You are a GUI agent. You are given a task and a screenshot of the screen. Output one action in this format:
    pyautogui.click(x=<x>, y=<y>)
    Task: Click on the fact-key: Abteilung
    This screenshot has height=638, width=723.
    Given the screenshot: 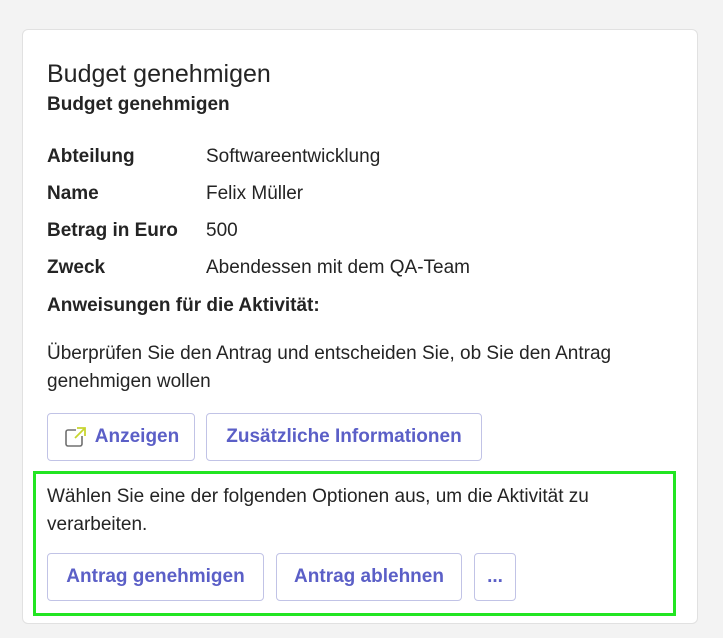 What is the action you would take?
    pyautogui.click(x=91, y=156)
    